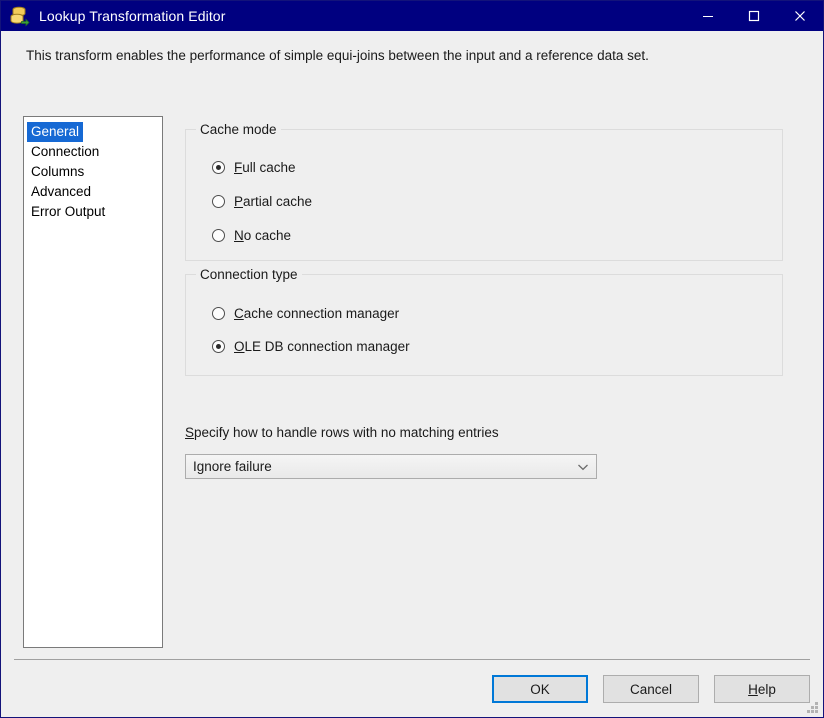  Describe the element at coordinates (55, 132) in the screenshot. I see `sidebar-item-general: General` at that location.